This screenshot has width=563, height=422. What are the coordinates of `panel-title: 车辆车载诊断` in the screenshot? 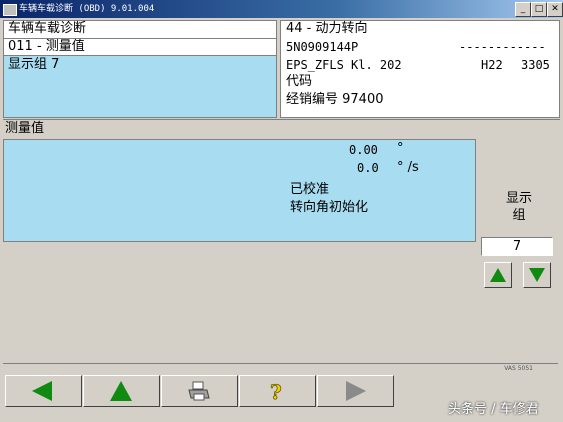 It's located at (47, 28).